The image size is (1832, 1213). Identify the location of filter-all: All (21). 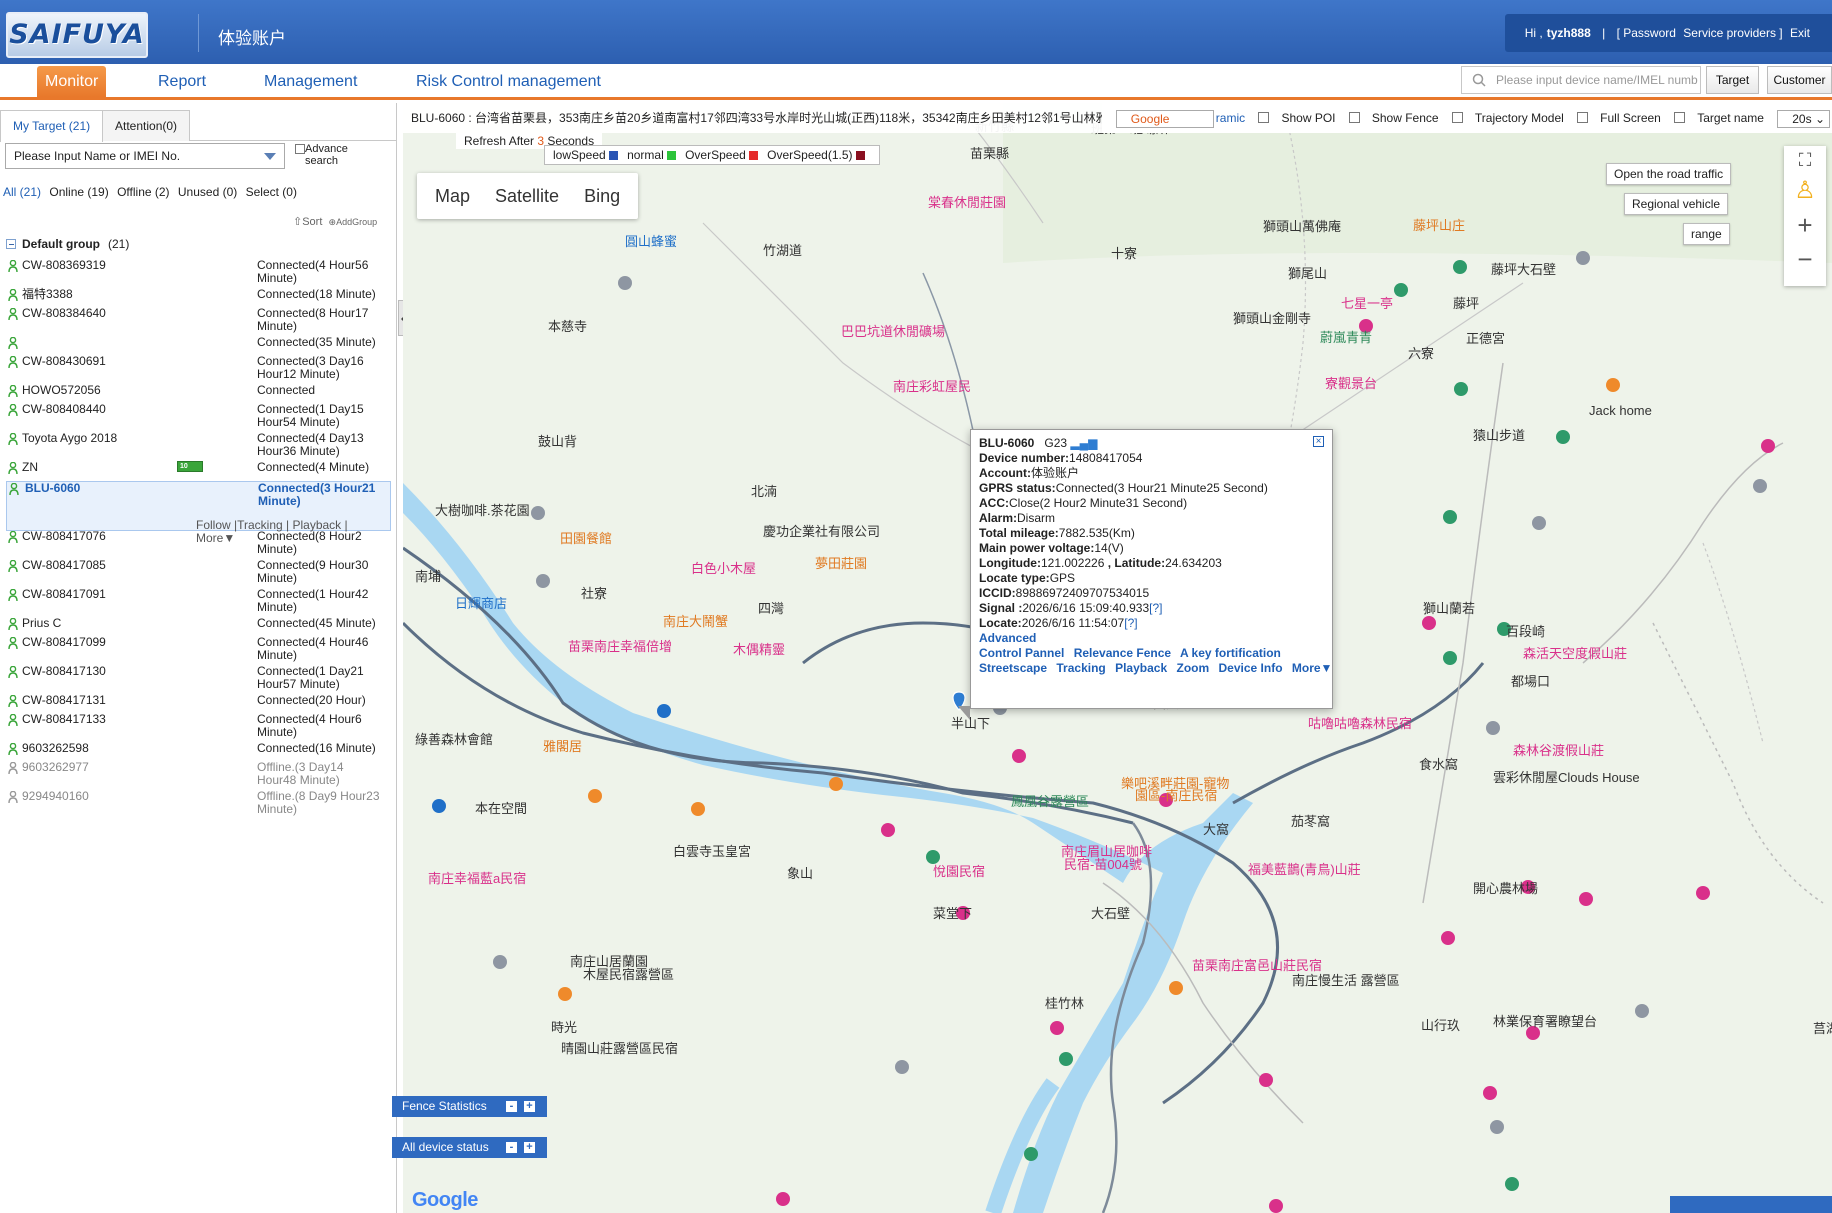
(22, 192).